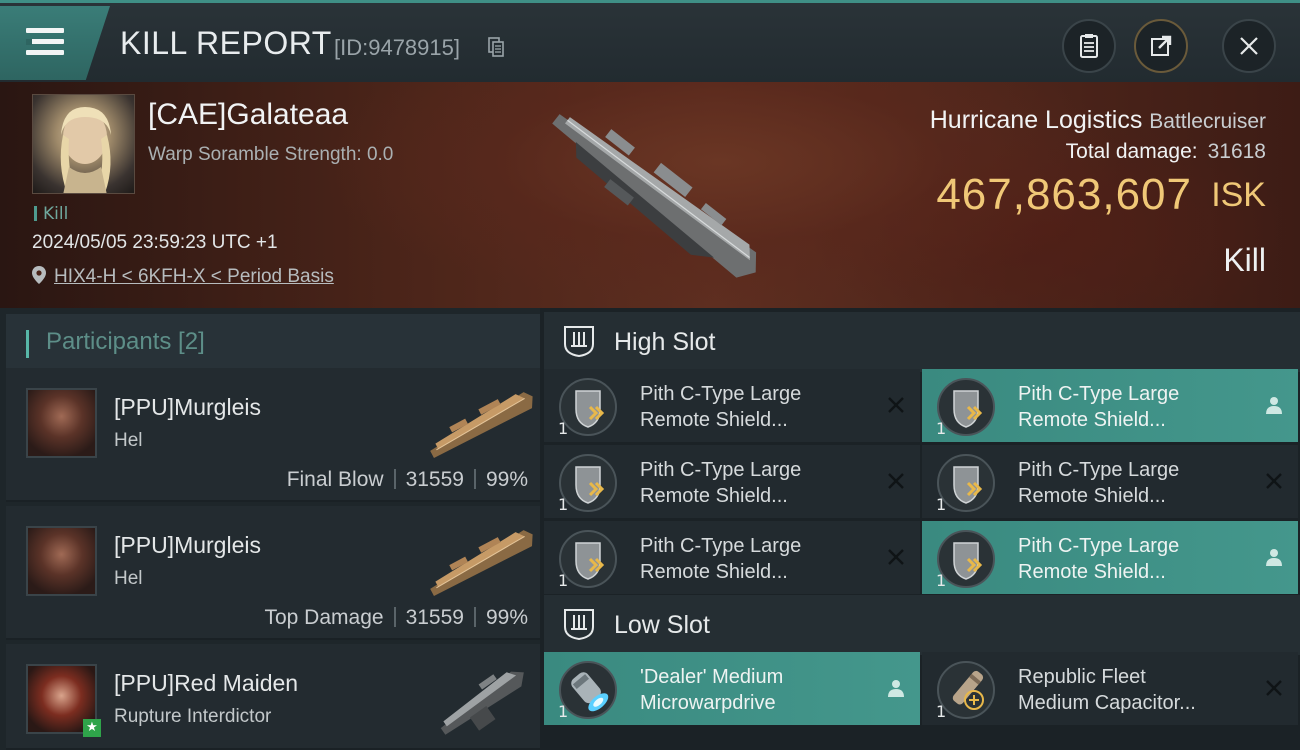 The width and height of the screenshot is (1300, 750). I want to click on participant-row: [PPU]Murgleis Hel Top Damage 31559 99%, so click(273, 573).